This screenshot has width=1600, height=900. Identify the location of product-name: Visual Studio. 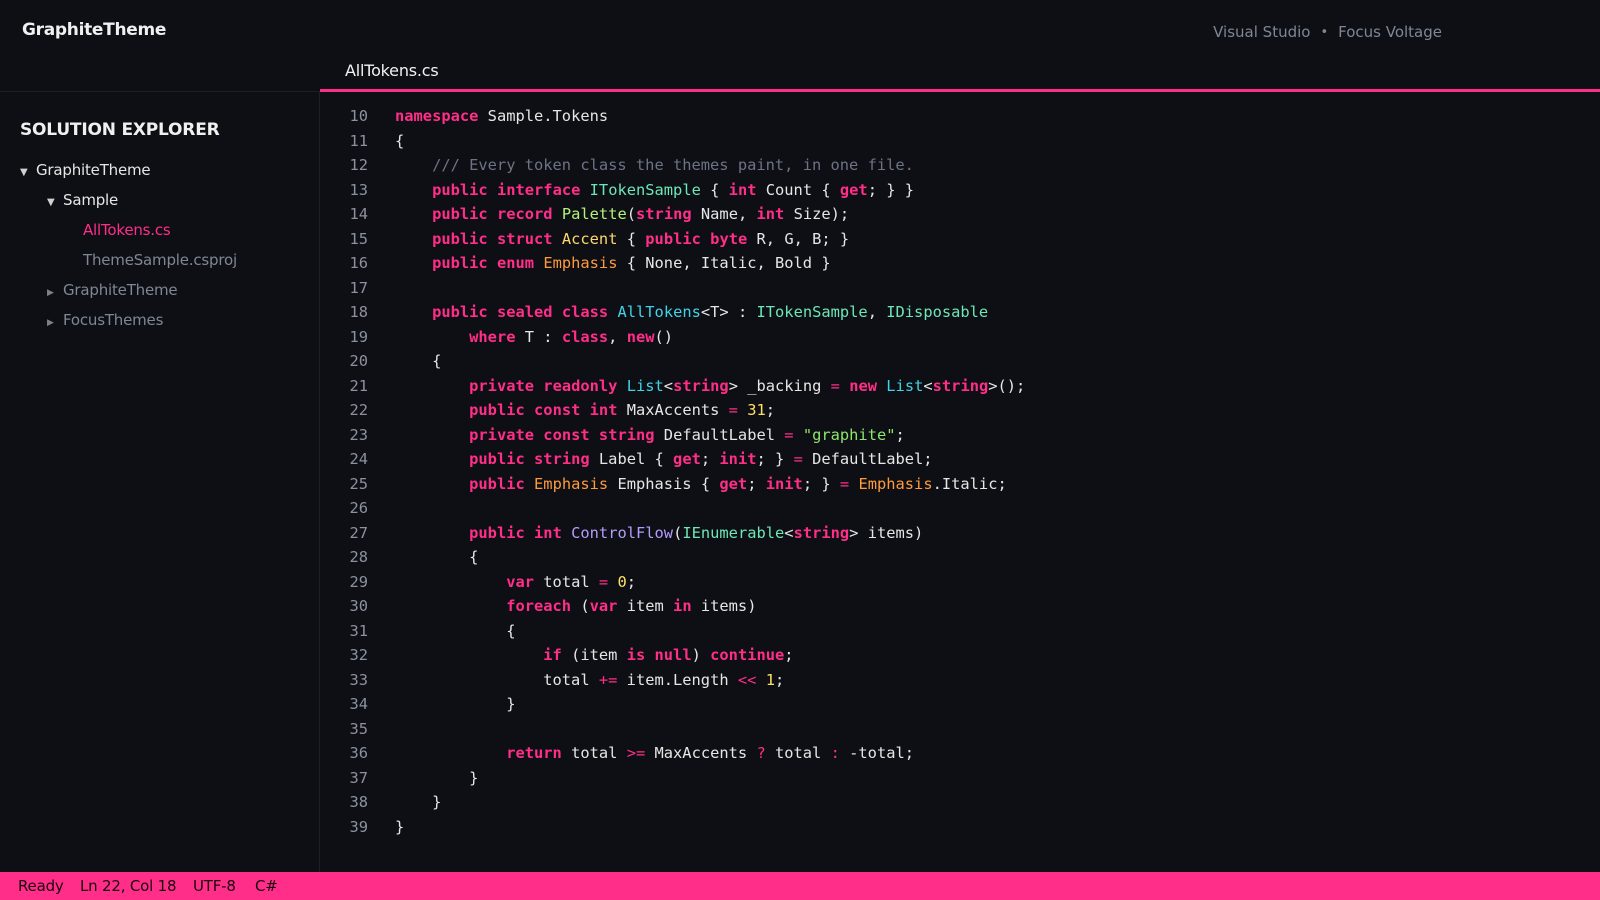
(1262, 32).